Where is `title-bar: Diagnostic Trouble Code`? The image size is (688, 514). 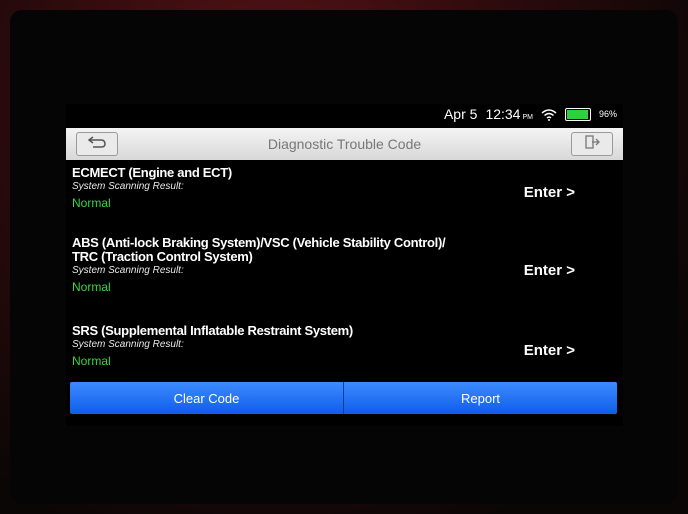 title-bar: Diagnostic Trouble Code is located at coordinates (344, 144).